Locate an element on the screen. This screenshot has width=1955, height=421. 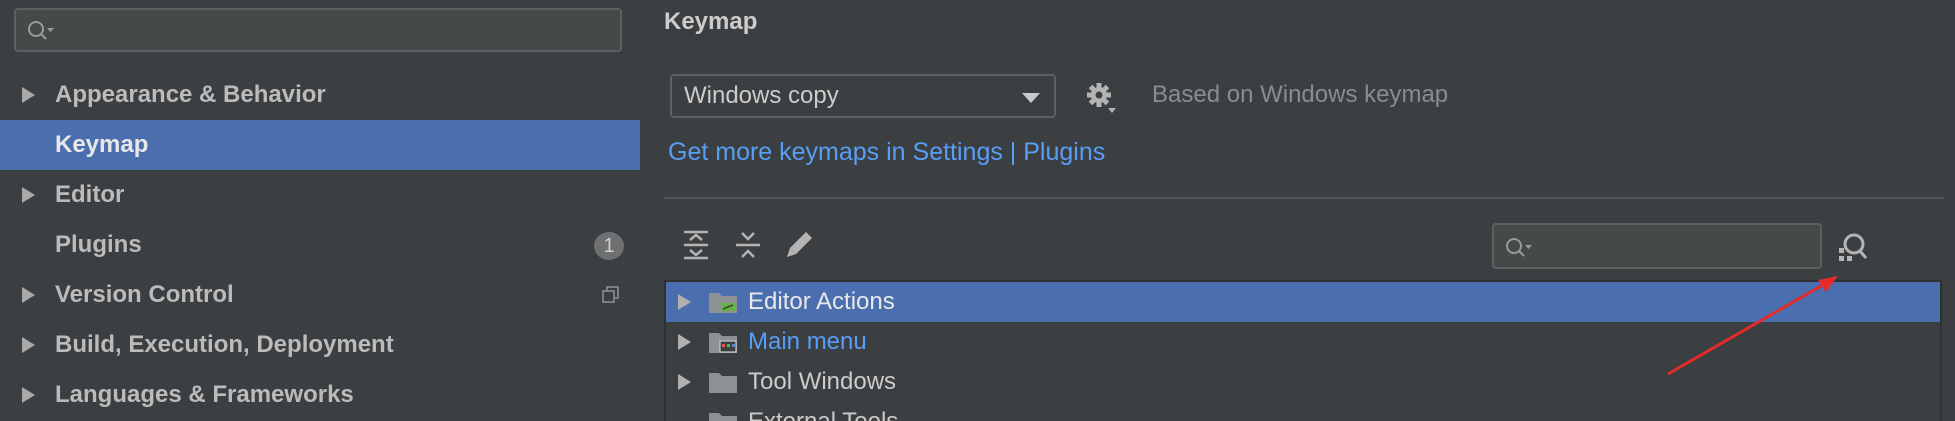
chevron-down-icon is located at coordinates (1031, 98).